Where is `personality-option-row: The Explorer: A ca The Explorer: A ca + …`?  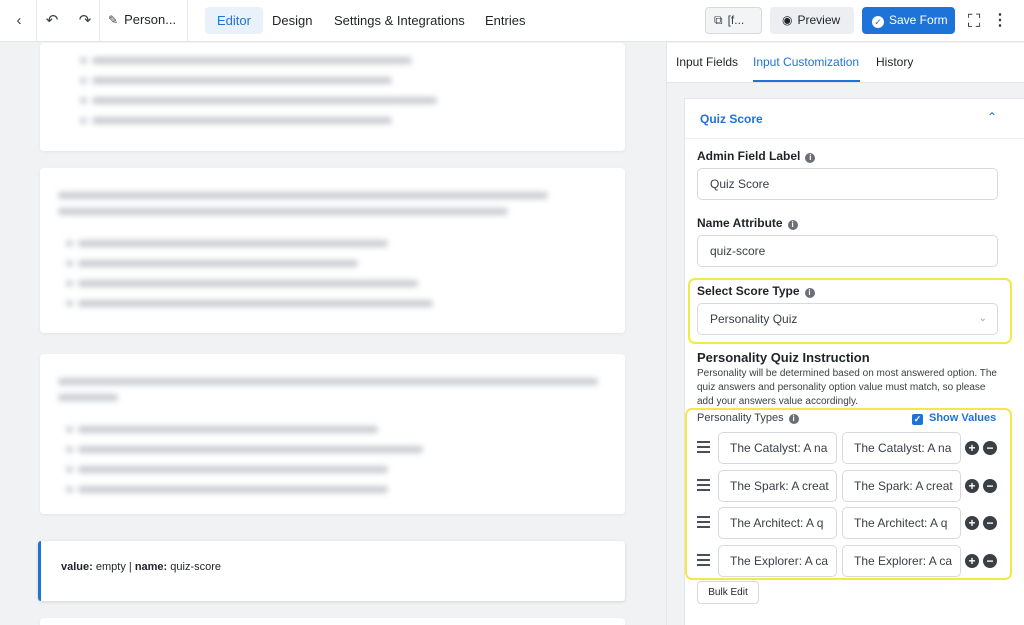 personality-option-row: The Explorer: A ca The Explorer: A ca + … is located at coordinates (847, 561).